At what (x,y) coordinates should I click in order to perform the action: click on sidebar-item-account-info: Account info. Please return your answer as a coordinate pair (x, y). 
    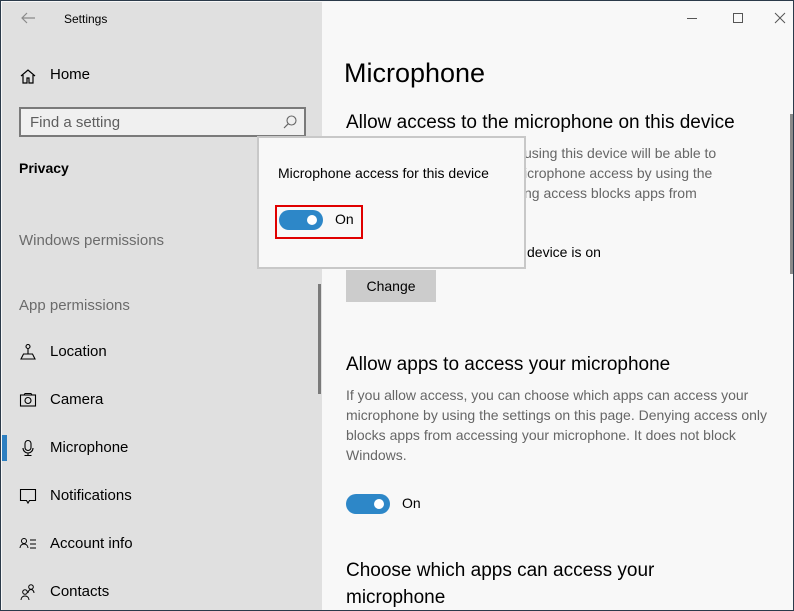
    Looking at the image, I should click on (160, 544).